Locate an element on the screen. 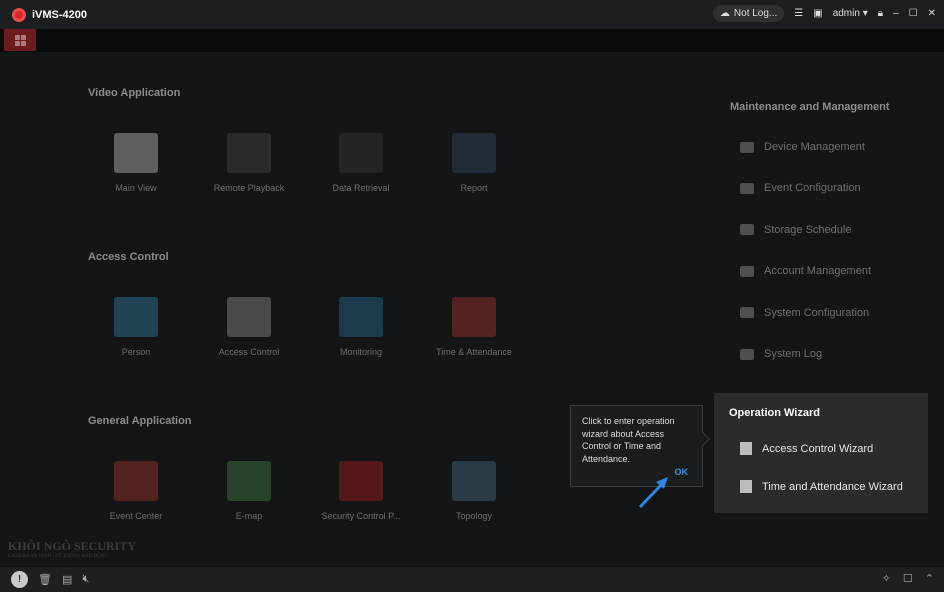 The height and width of the screenshot is (592, 944). app-tile-label: Access Control is located at coordinates (249, 352).